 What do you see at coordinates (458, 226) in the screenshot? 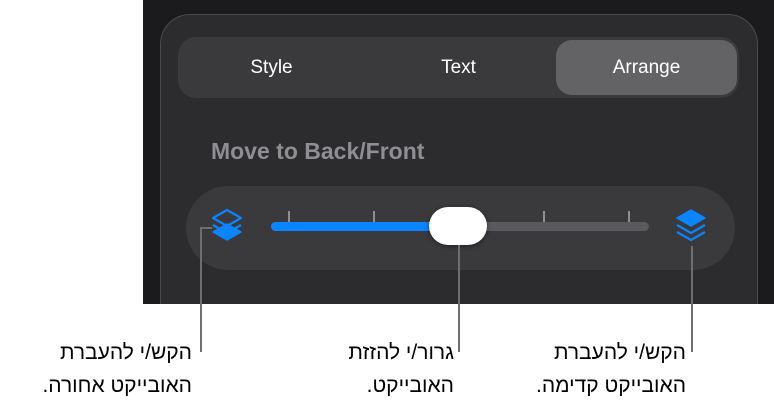
I see `slider-thumb` at bounding box center [458, 226].